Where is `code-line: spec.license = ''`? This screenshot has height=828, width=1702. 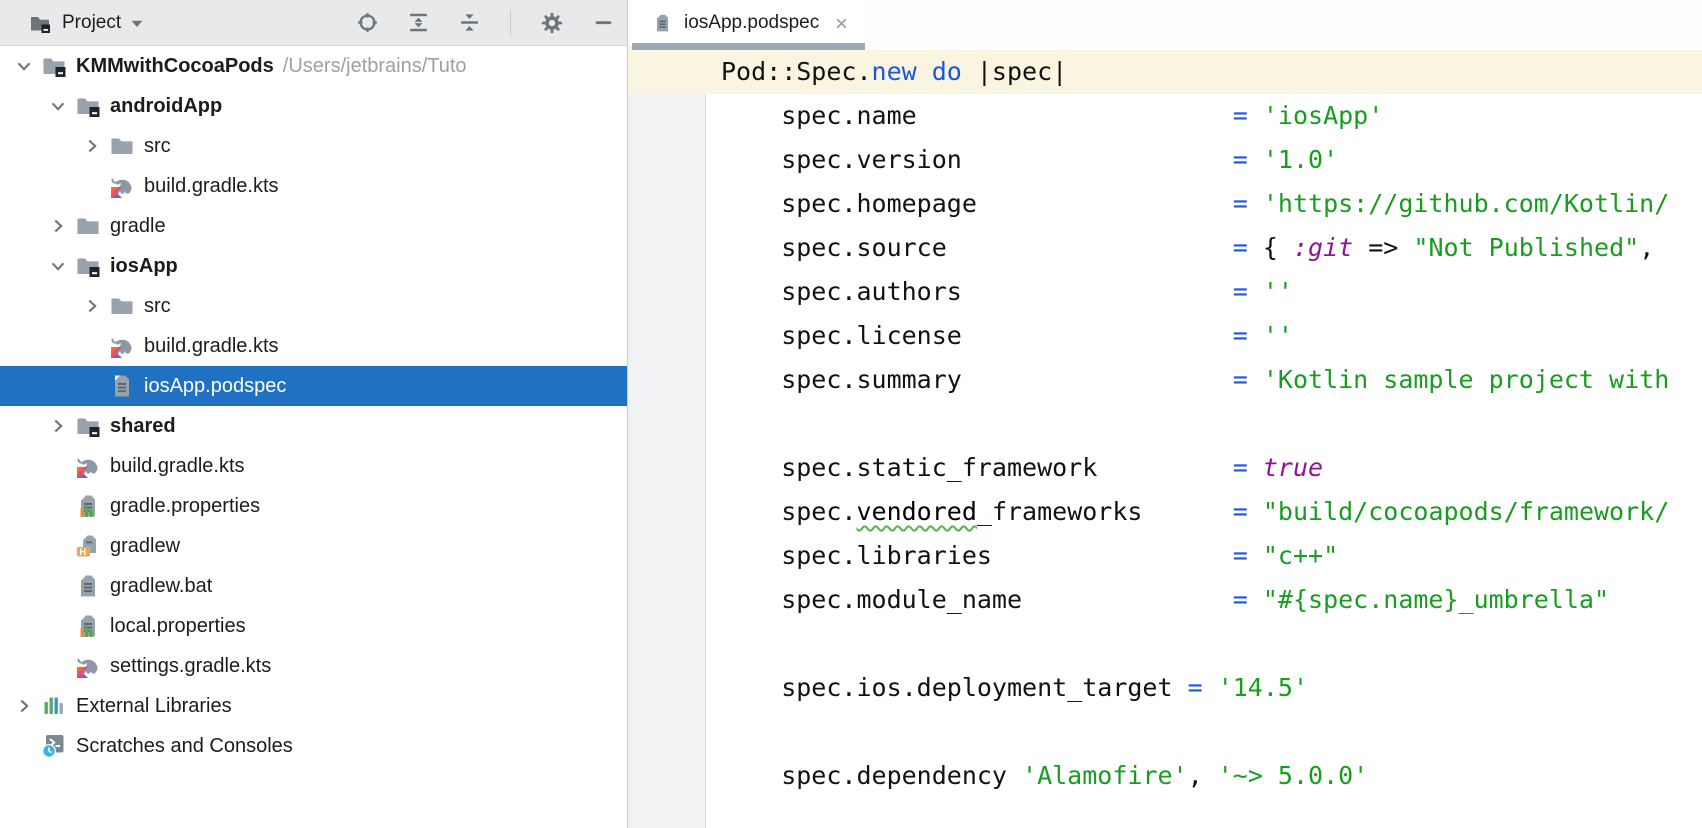
code-line: spec.license = '' is located at coordinates (1211, 336).